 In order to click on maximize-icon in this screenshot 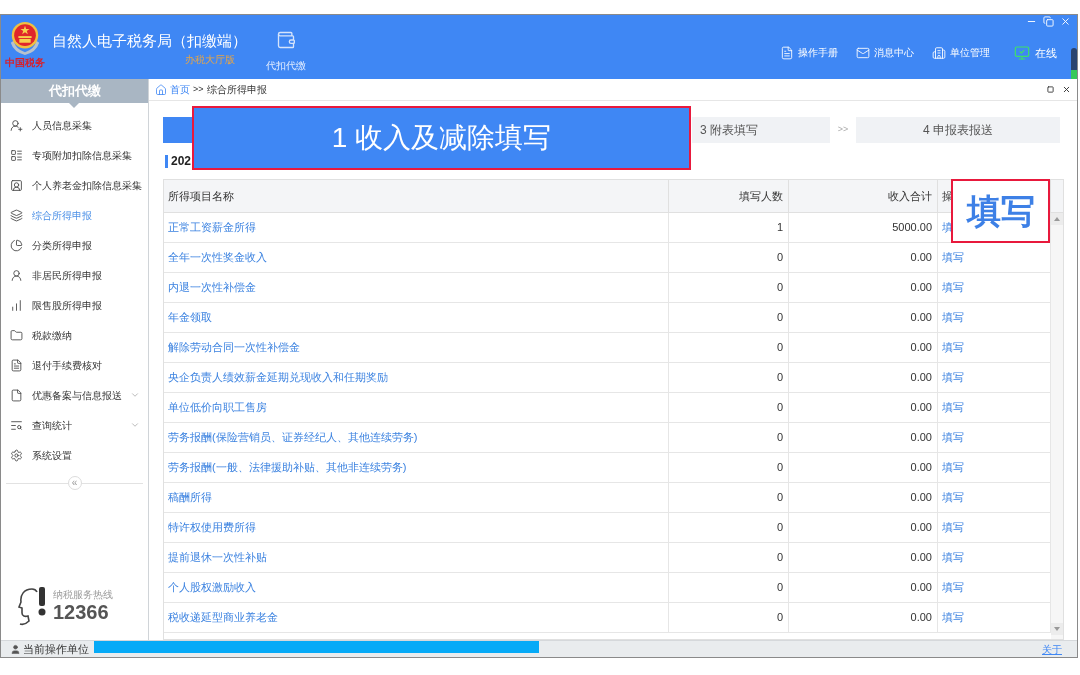, I will do `click(1050, 89)`.